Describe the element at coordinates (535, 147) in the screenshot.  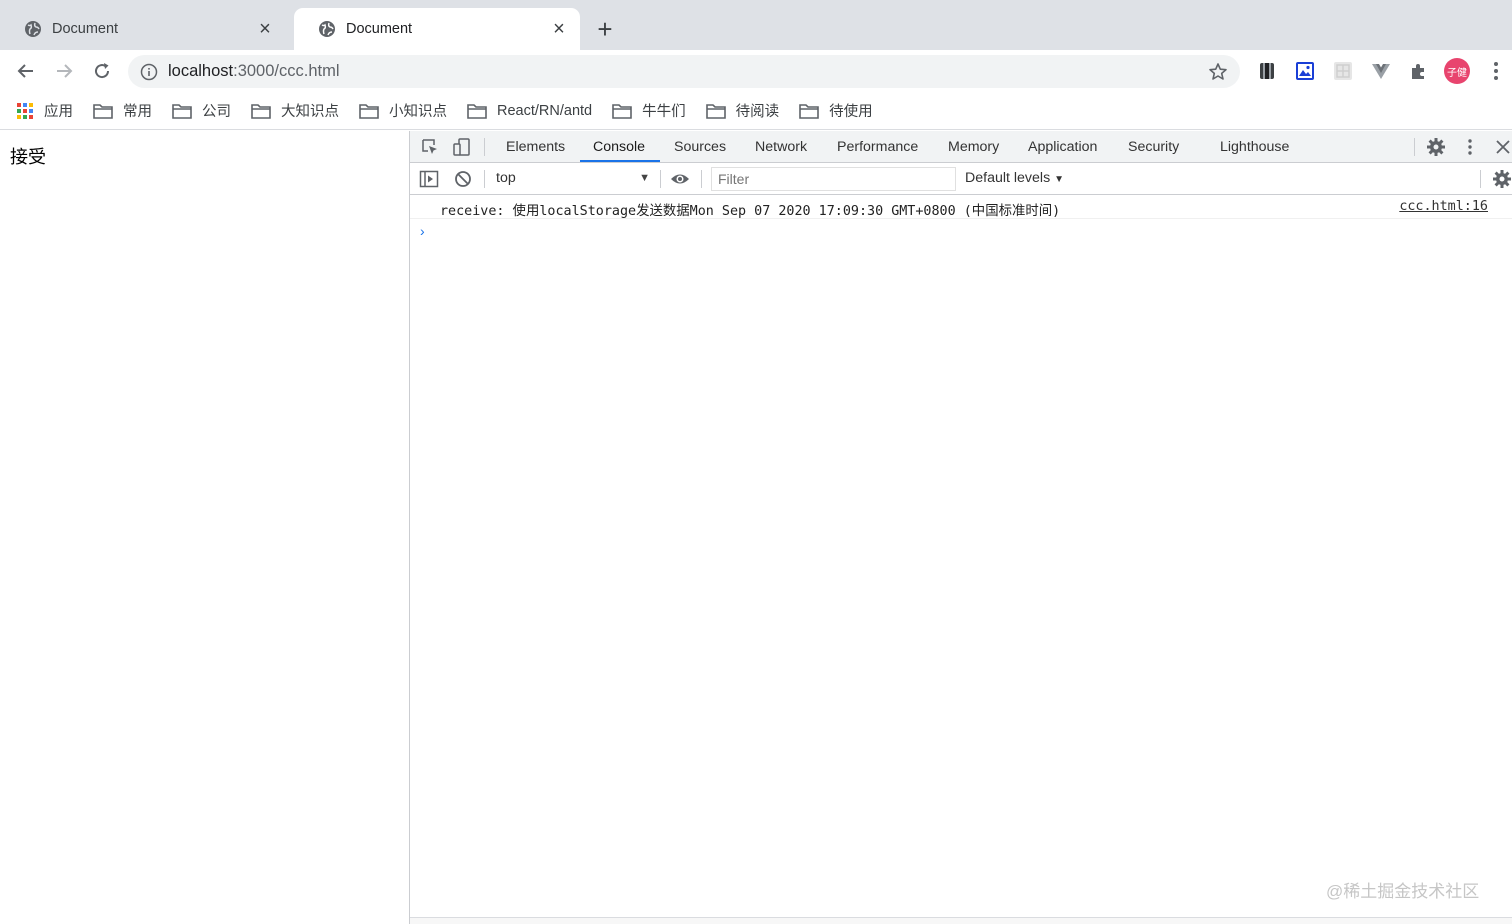
I see `tab-elements: Elements` at that location.